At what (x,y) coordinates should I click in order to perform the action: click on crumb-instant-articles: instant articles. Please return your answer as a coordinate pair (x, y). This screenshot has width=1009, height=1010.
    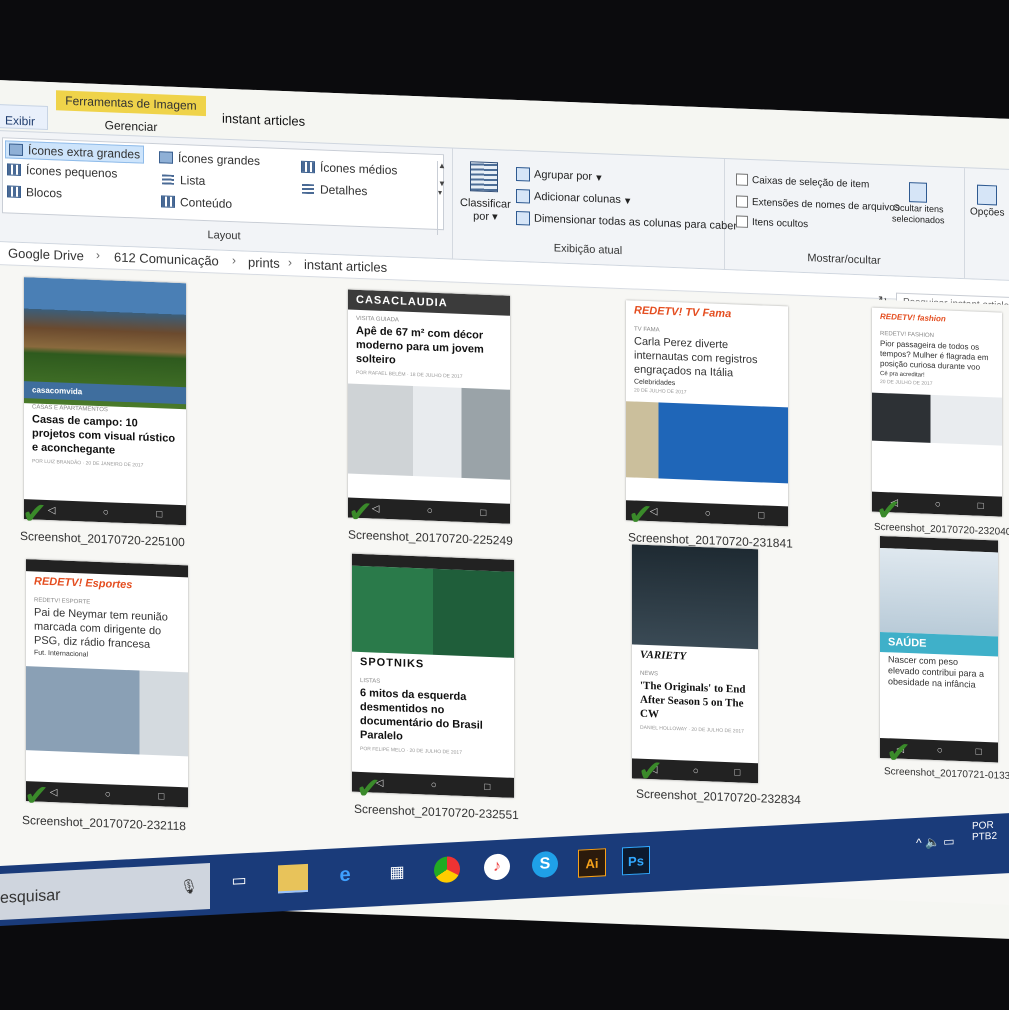
    Looking at the image, I should click on (345, 266).